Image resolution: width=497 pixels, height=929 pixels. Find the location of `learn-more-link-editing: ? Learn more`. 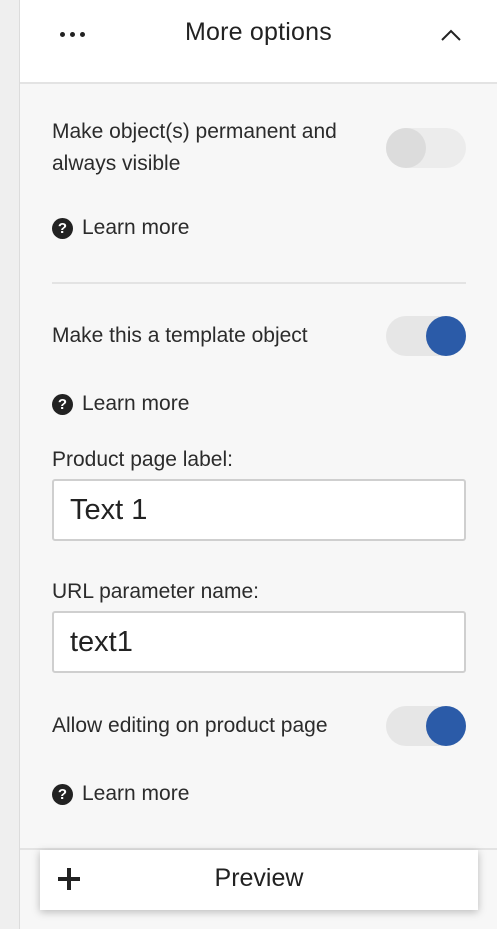

learn-more-link-editing: ? Learn more is located at coordinates (120, 794).